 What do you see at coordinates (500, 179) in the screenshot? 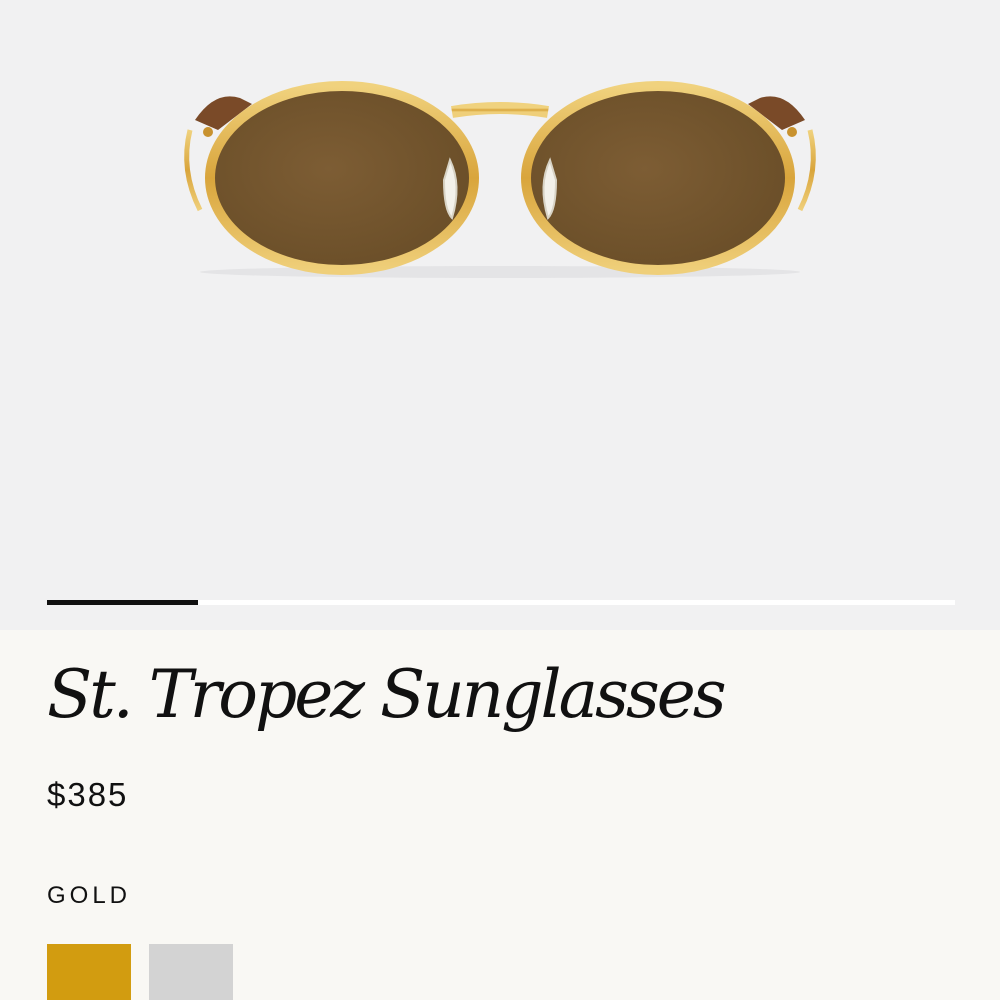
I see `product-image` at bounding box center [500, 179].